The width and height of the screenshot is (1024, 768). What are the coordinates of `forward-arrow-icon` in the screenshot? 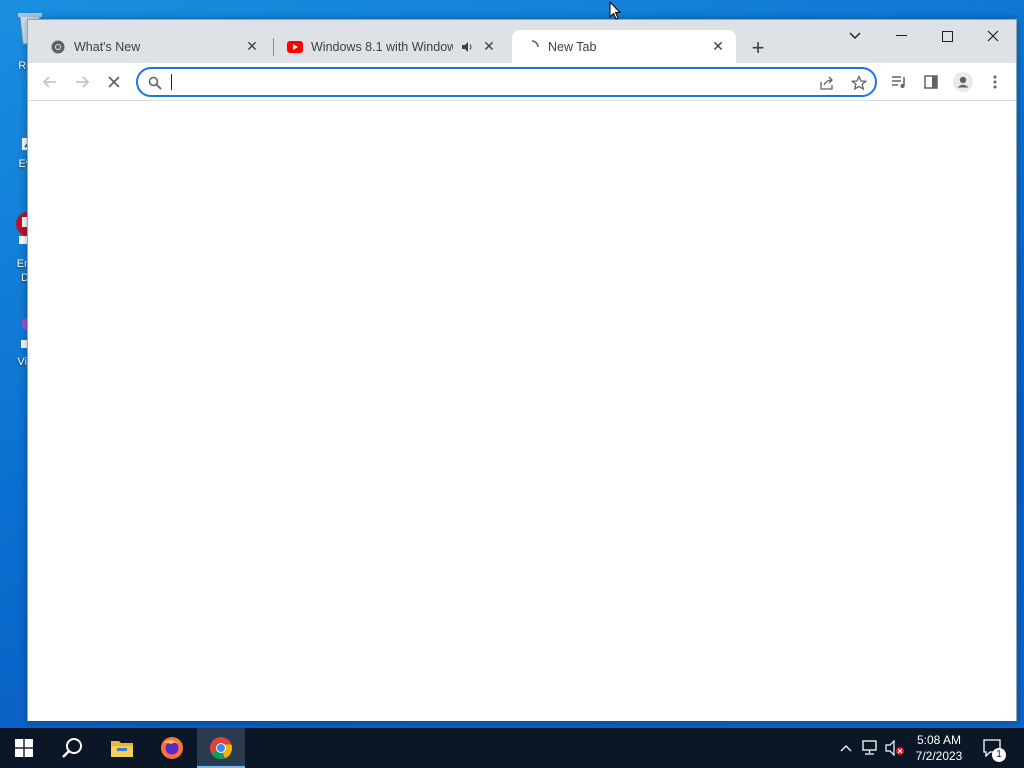 It's located at (83, 82).